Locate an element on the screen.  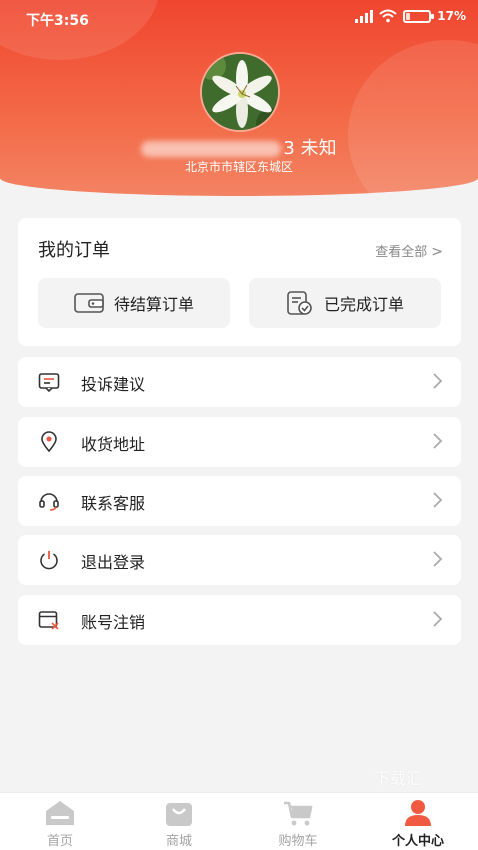
bottom-tab-bar: 首页 商城 购物车 个人中心 is located at coordinates (239, 821).